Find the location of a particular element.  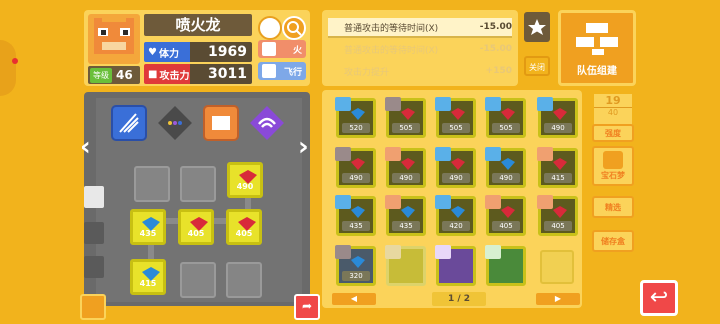

stone-item-empty is located at coordinates (557, 267).